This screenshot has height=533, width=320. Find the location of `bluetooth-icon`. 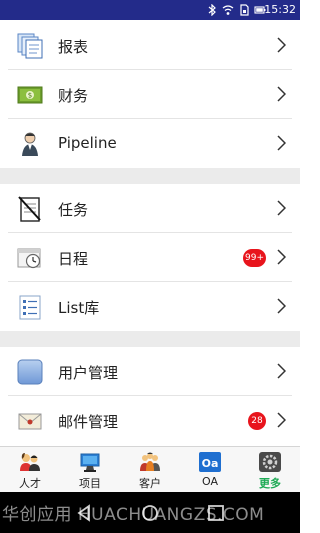

bluetooth-icon is located at coordinates (212, 10).